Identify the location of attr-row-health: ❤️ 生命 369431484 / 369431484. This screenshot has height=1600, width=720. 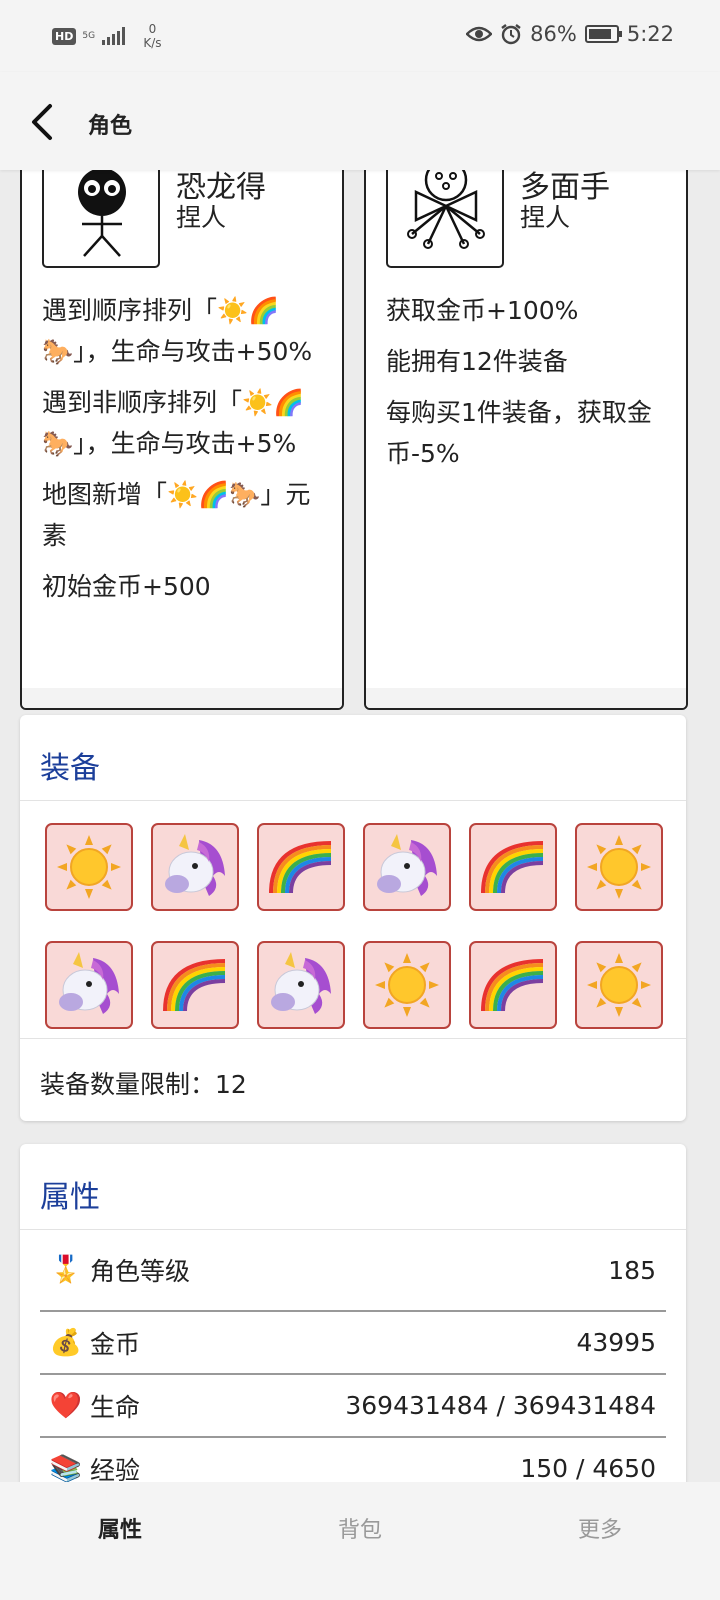
(353, 1406).